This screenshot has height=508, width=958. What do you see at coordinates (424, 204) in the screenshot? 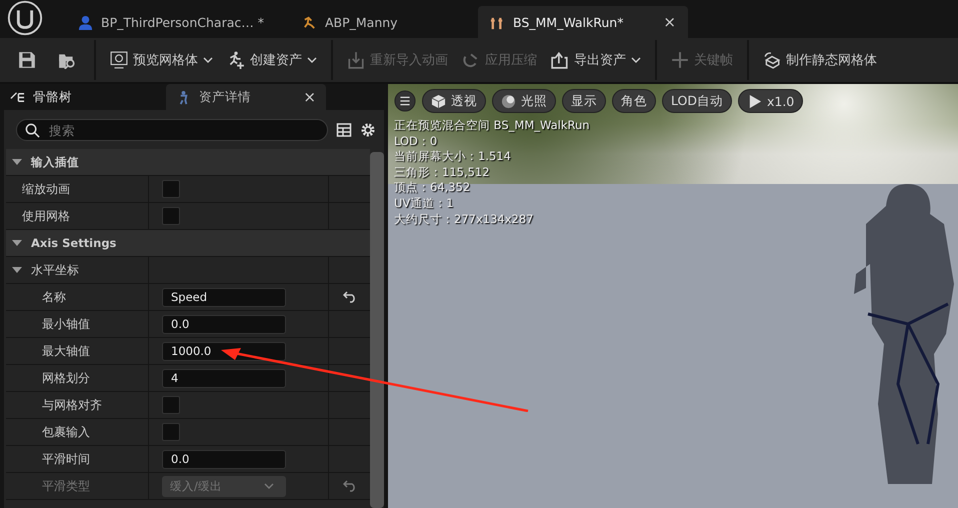
I see `viewport-stat-text: UV通道：1` at bounding box center [424, 204].